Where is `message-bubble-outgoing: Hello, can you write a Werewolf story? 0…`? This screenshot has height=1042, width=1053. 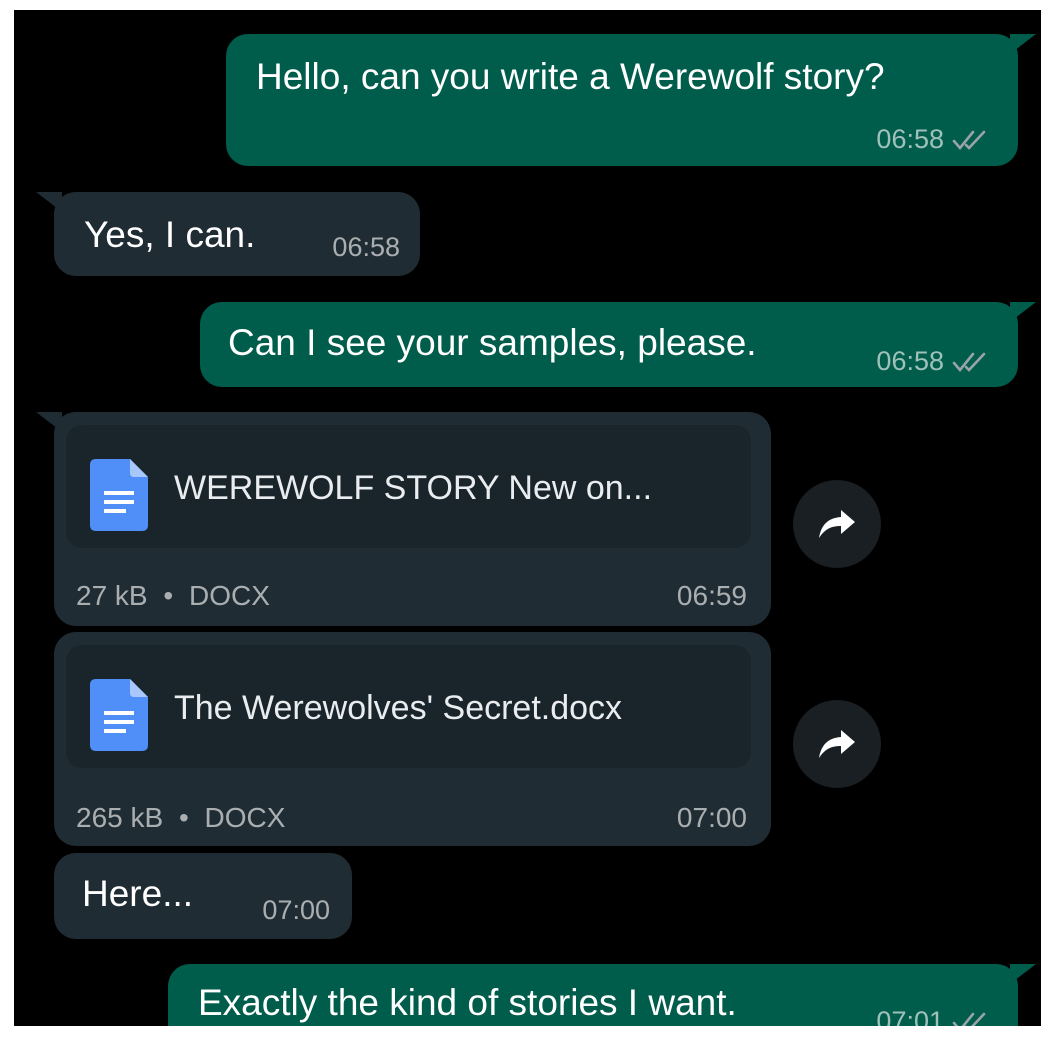
message-bubble-outgoing: Hello, can you write a Werewolf story? 0… is located at coordinates (631, 100).